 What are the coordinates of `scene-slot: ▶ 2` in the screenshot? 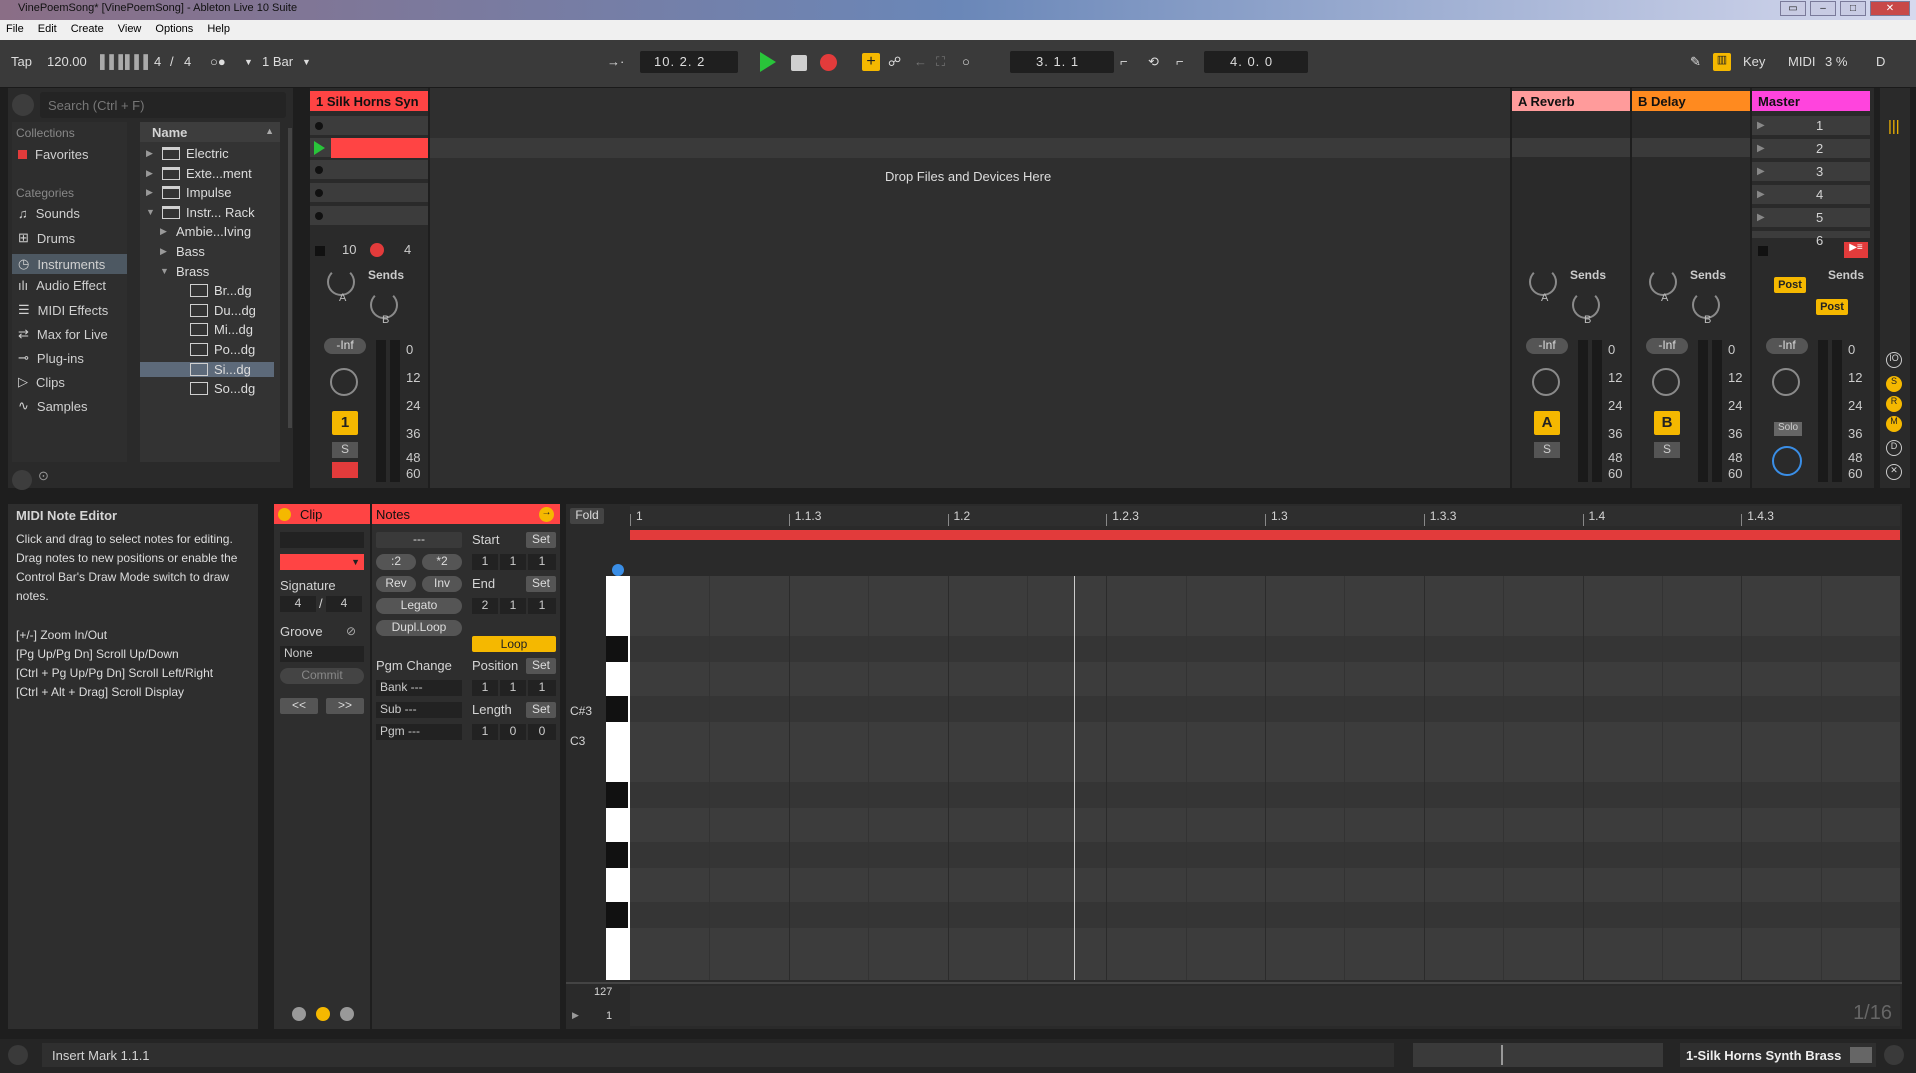 It's located at (1811, 149).